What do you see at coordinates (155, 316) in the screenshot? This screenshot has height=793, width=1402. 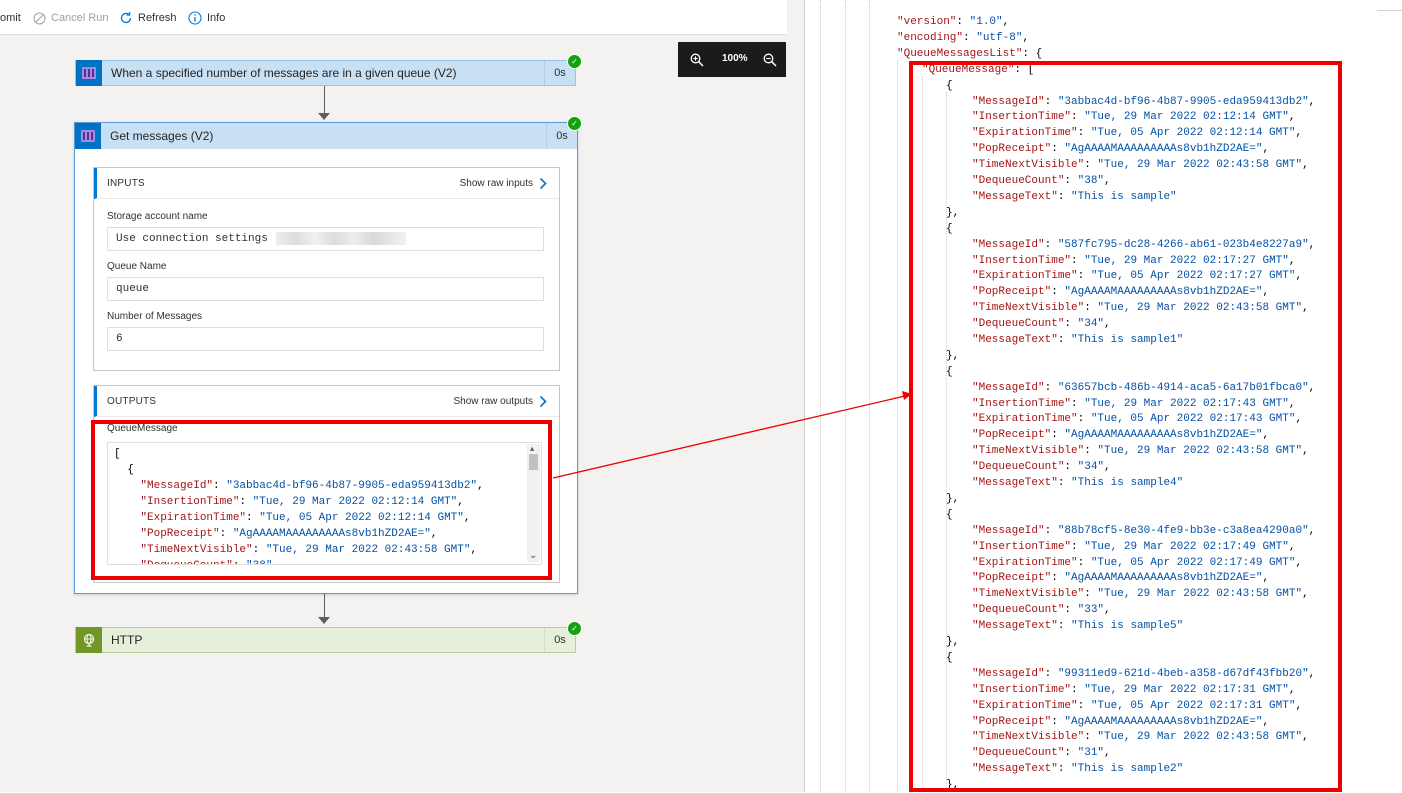 I see `number-of-messages-label: Number of Messages` at bounding box center [155, 316].